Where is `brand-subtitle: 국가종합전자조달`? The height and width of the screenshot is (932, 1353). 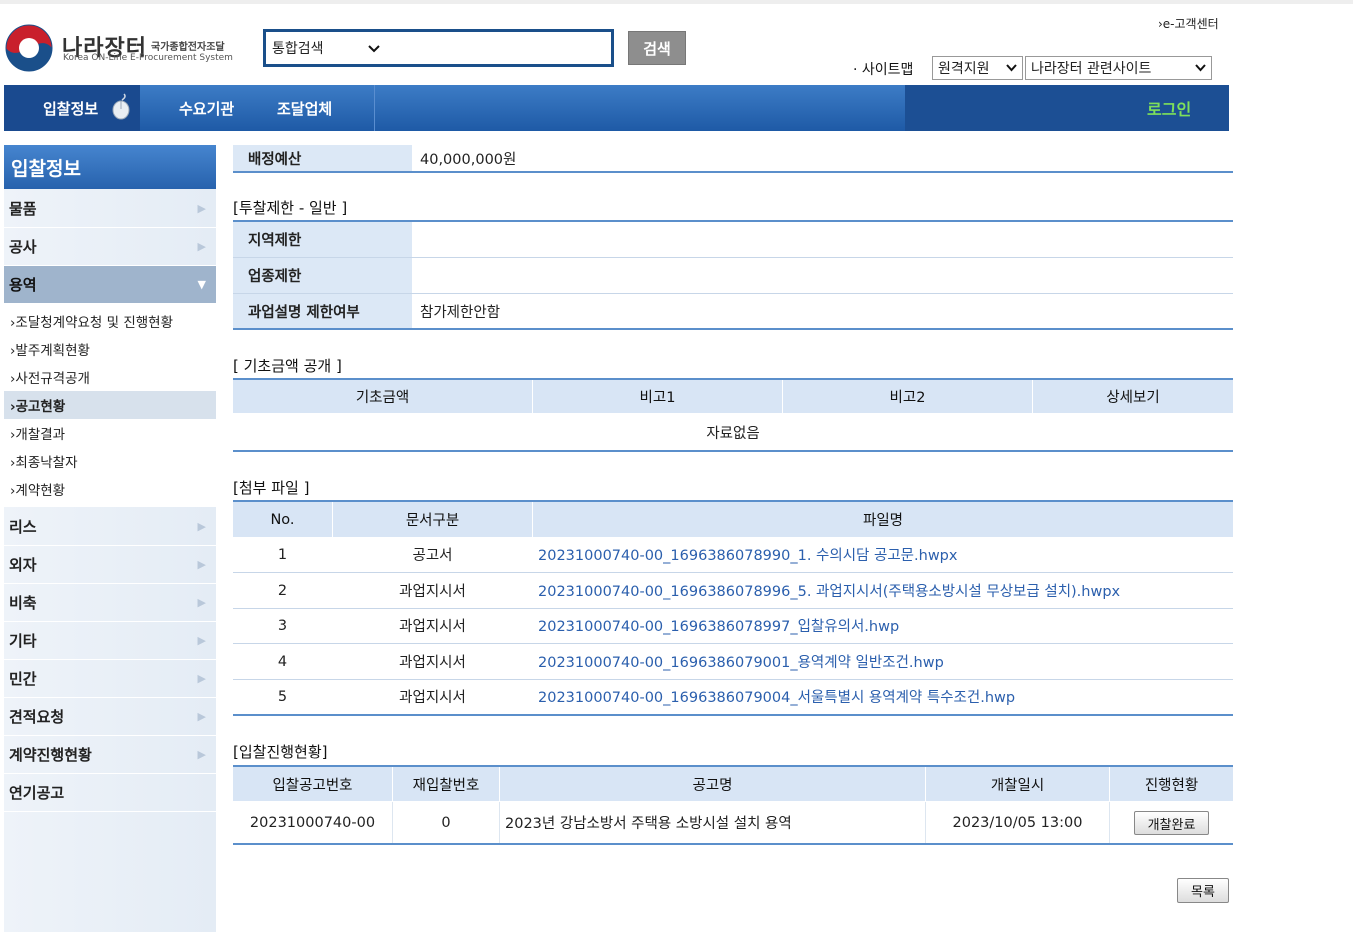 brand-subtitle: 국가종합전자조달 is located at coordinates (188, 47).